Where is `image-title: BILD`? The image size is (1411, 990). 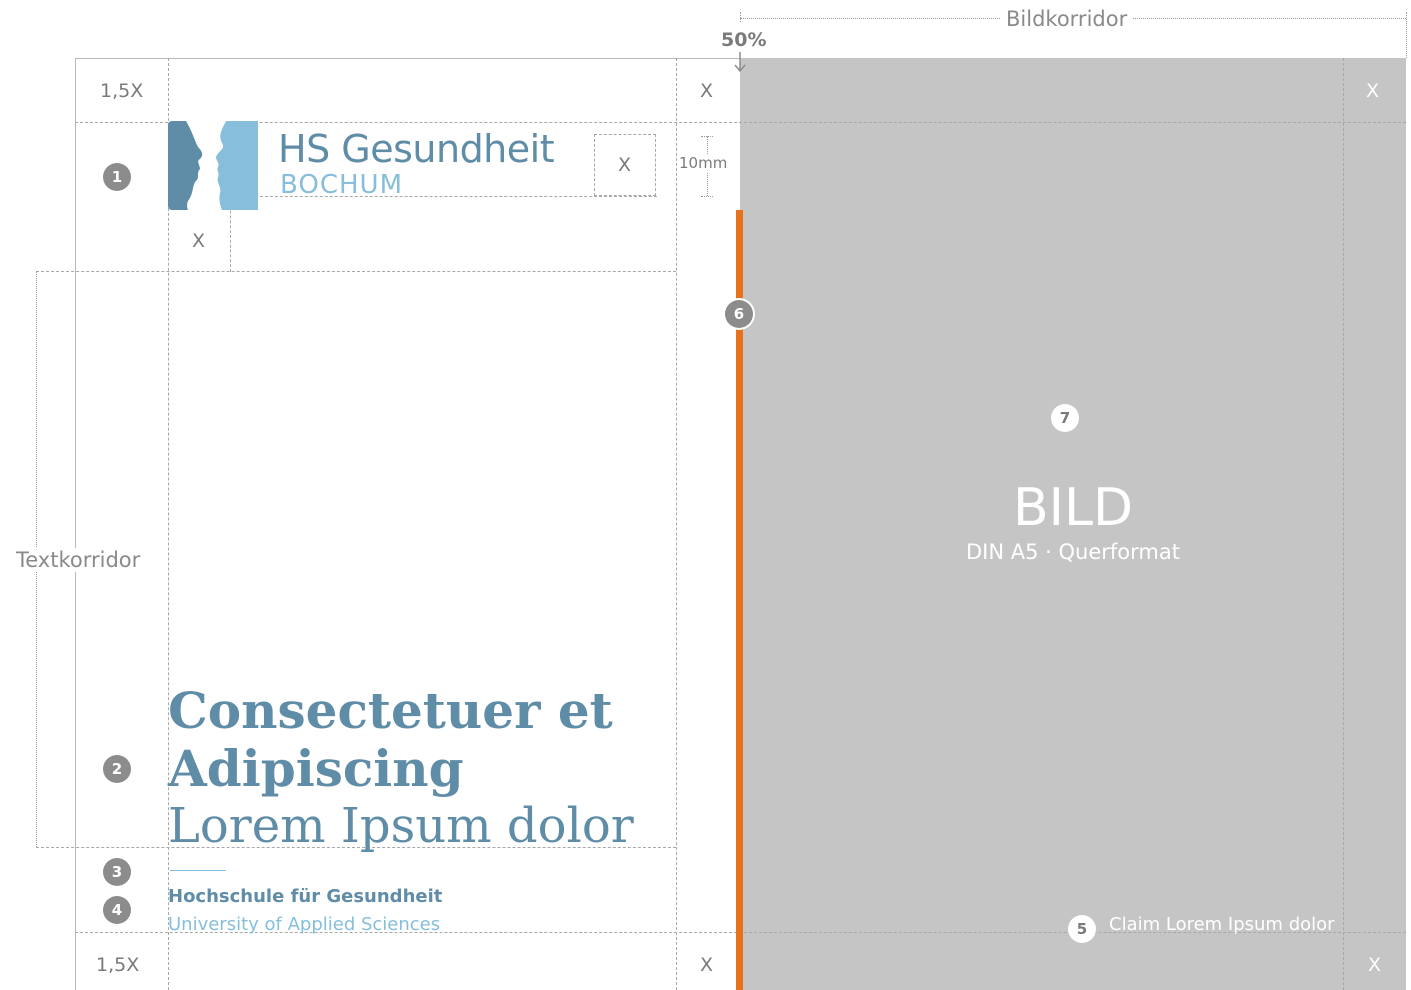
image-title: BILD is located at coordinates (1073, 508).